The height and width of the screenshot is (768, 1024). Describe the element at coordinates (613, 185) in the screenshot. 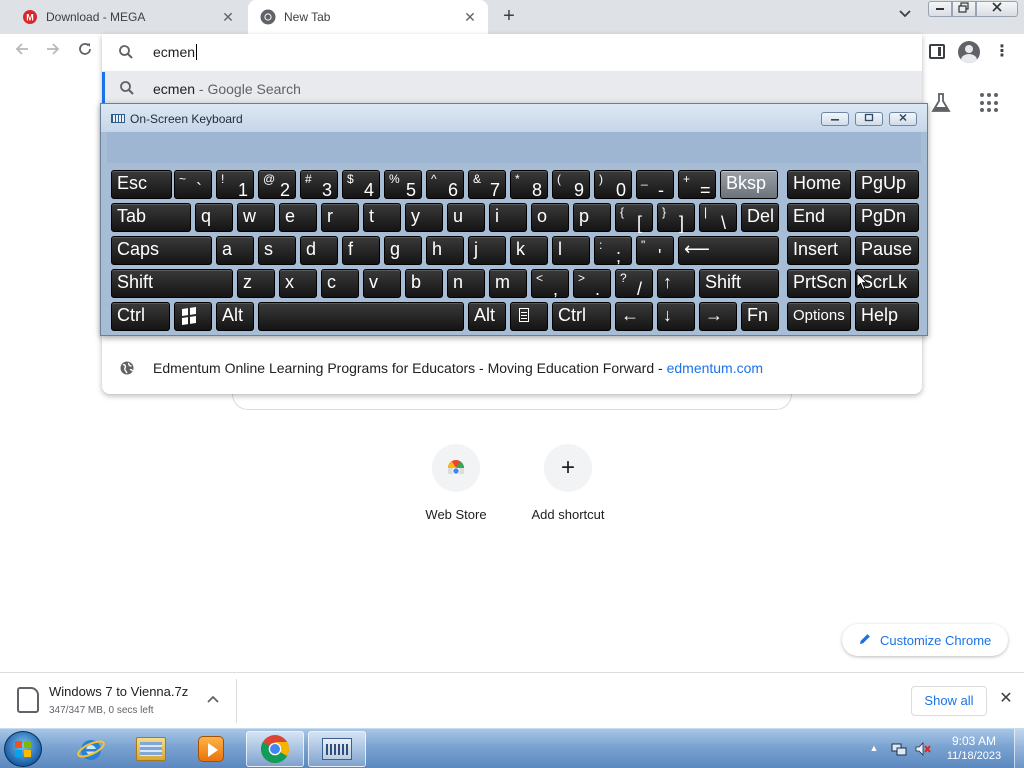

I see `osk-key-0: ) 0` at that location.